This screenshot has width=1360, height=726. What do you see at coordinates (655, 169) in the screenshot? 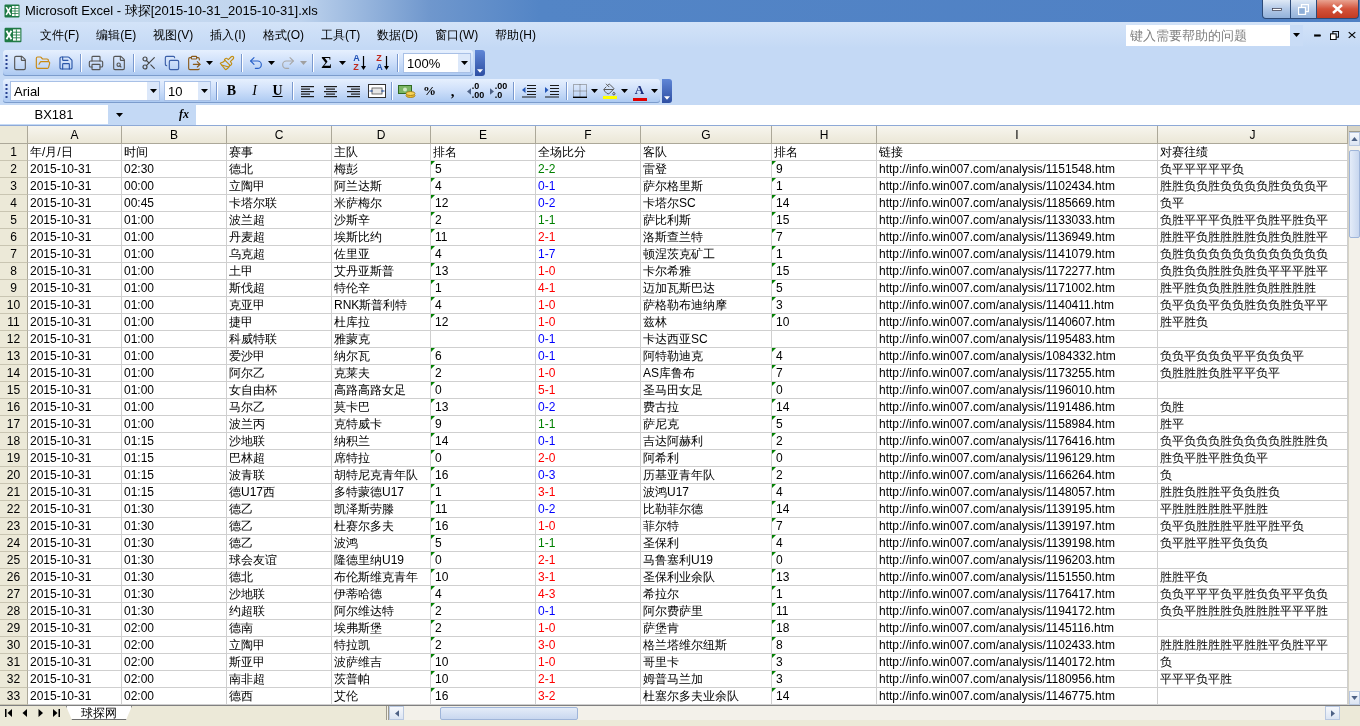
I see `table-cell-text: 雷登` at bounding box center [655, 169].